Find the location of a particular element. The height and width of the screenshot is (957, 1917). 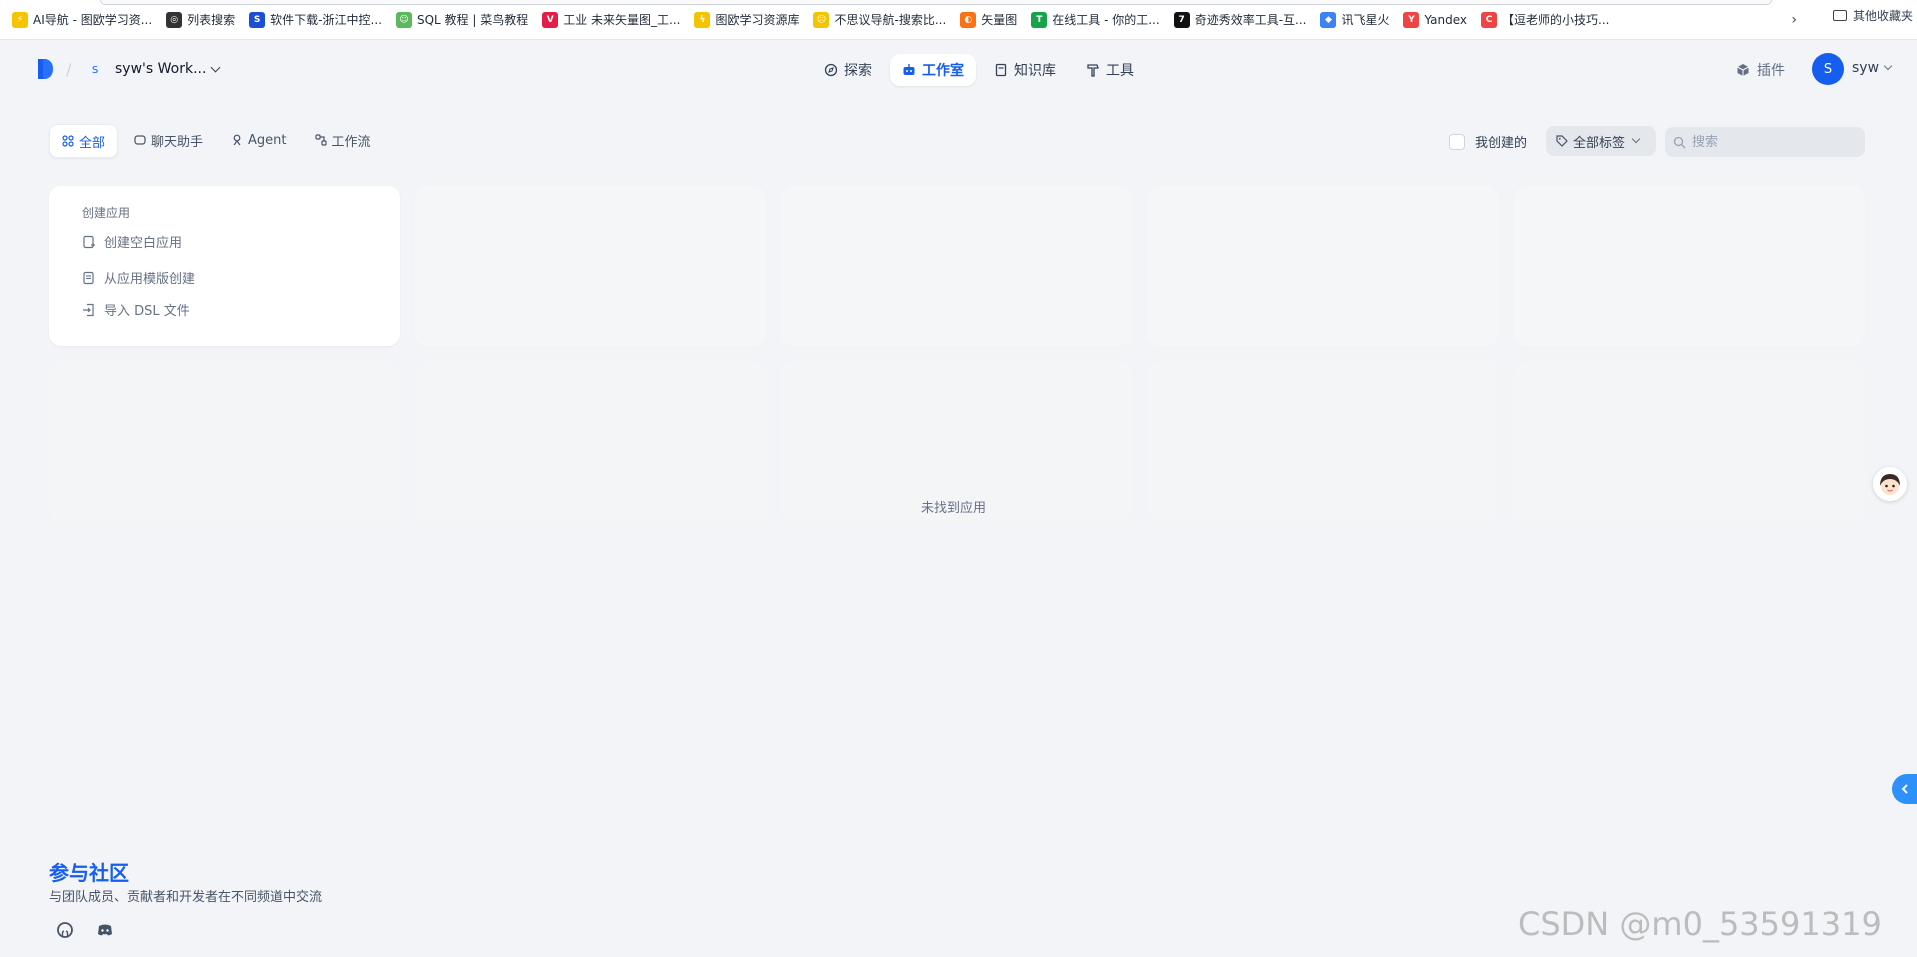

dify-logo-icon is located at coordinates (45, 69).